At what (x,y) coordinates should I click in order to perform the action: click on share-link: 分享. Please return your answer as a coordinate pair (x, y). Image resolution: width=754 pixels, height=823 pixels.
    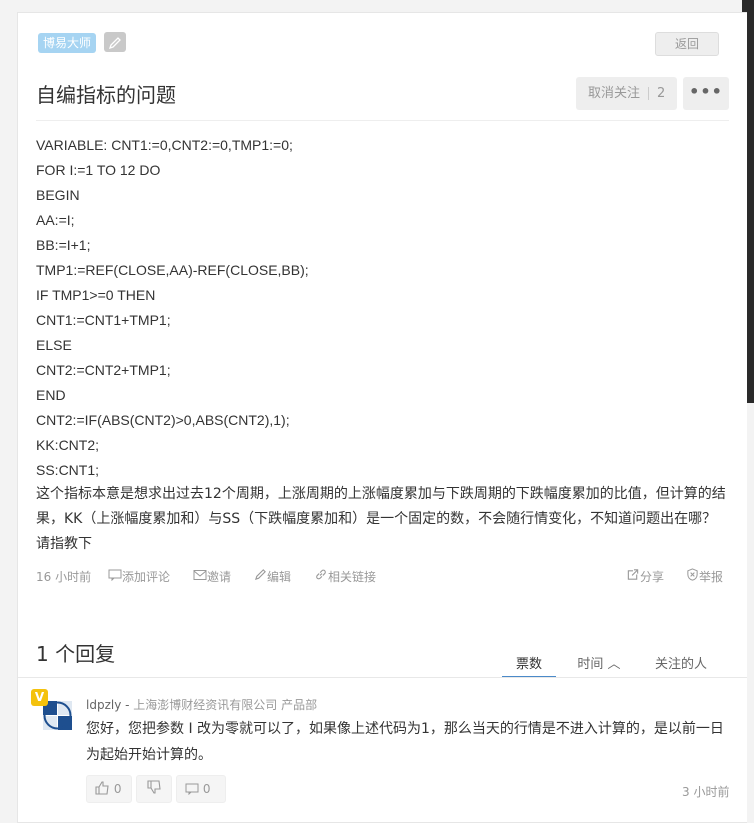
    Looking at the image, I should click on (645, 576).